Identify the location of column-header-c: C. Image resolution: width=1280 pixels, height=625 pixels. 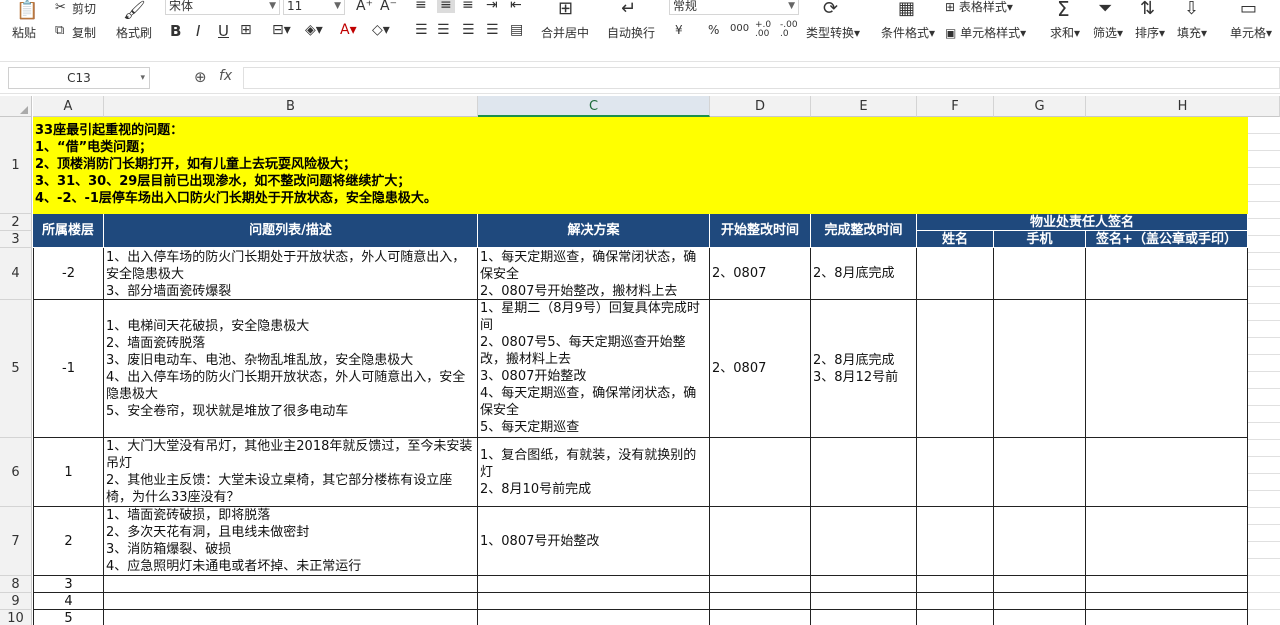
(594, 106).